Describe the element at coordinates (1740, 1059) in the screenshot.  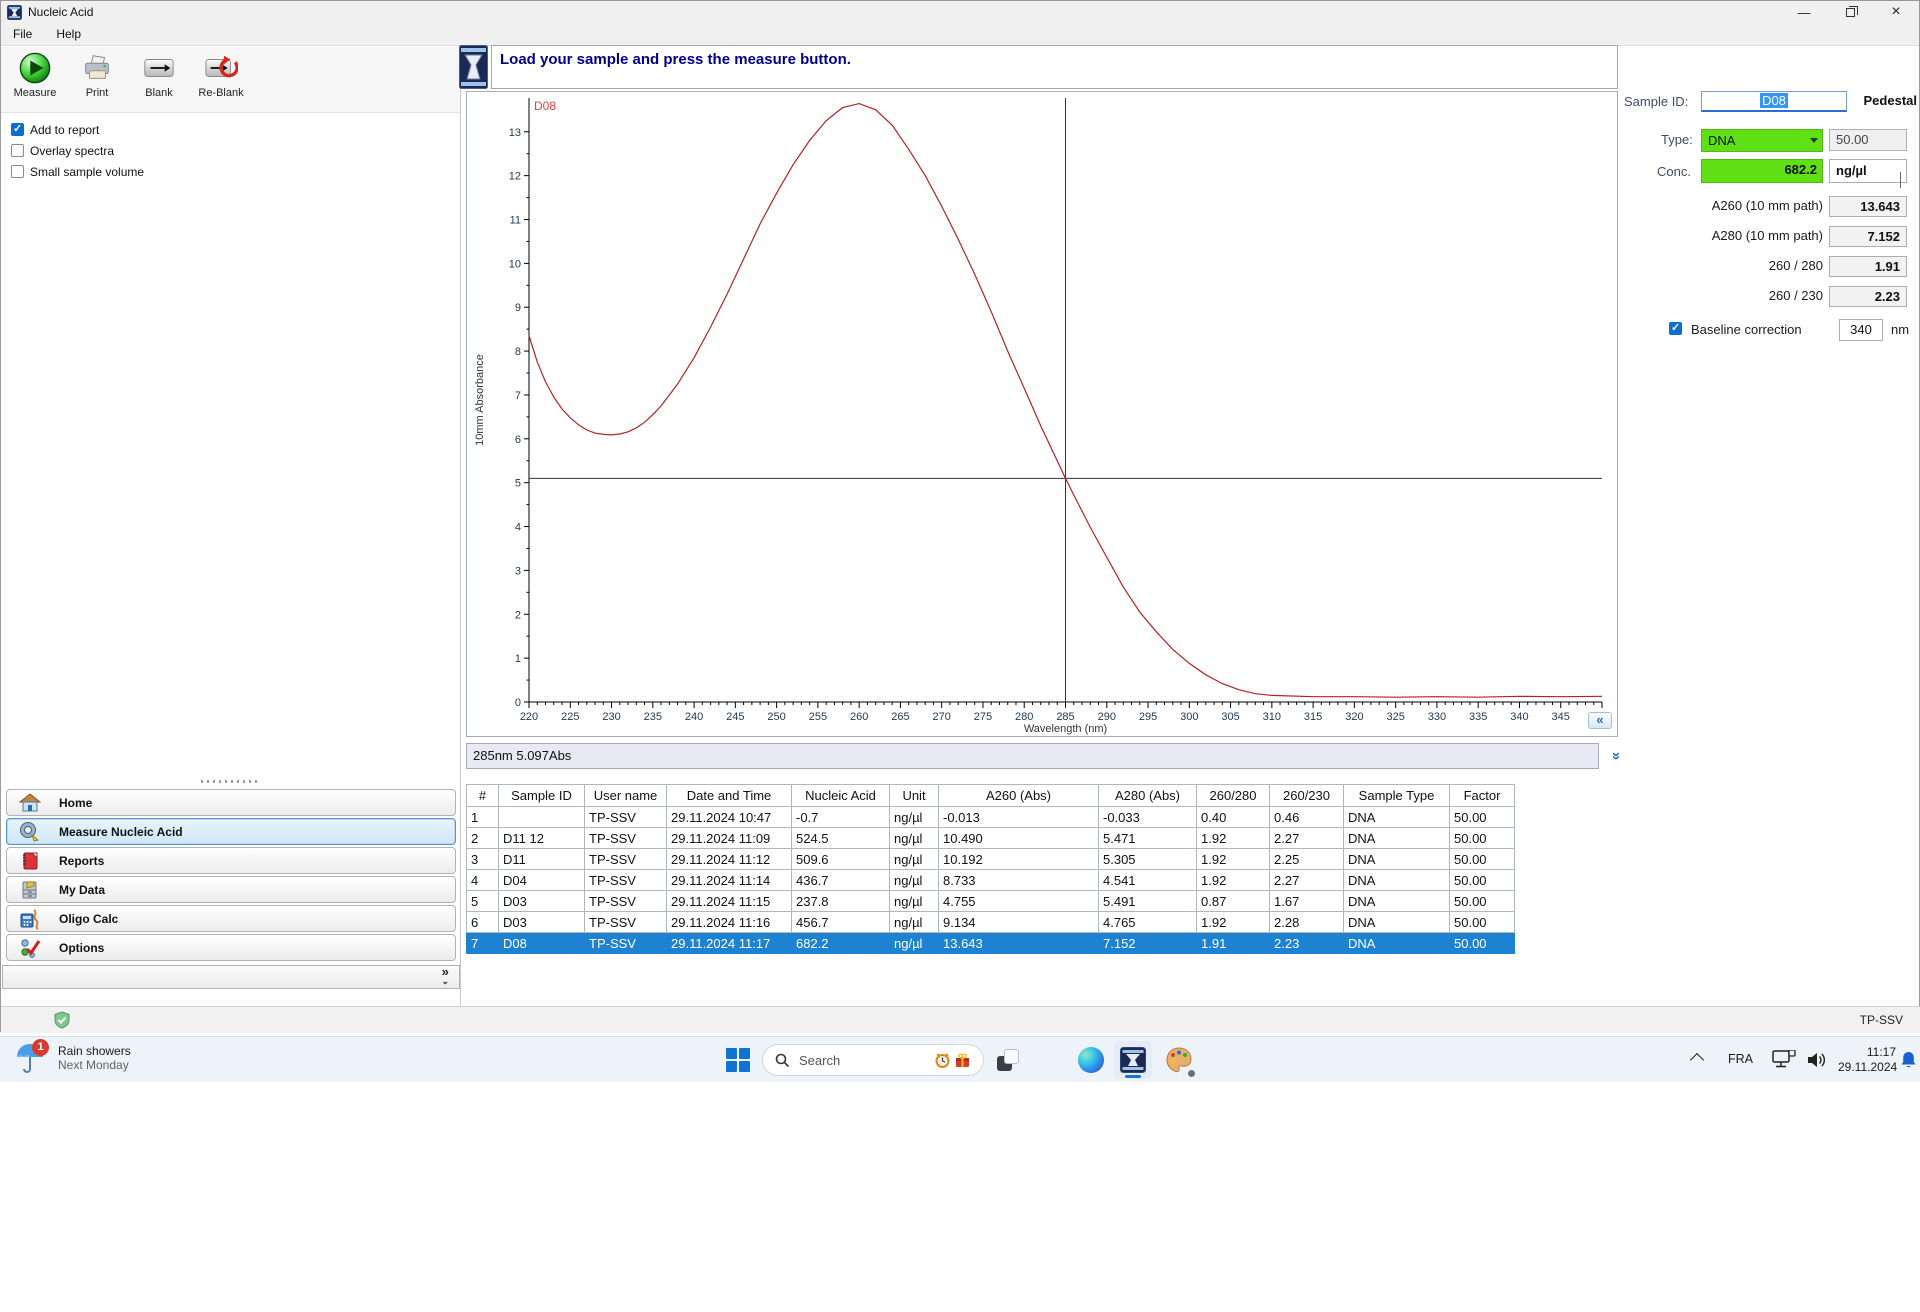
I see `language-indicator: FRA` at that location.